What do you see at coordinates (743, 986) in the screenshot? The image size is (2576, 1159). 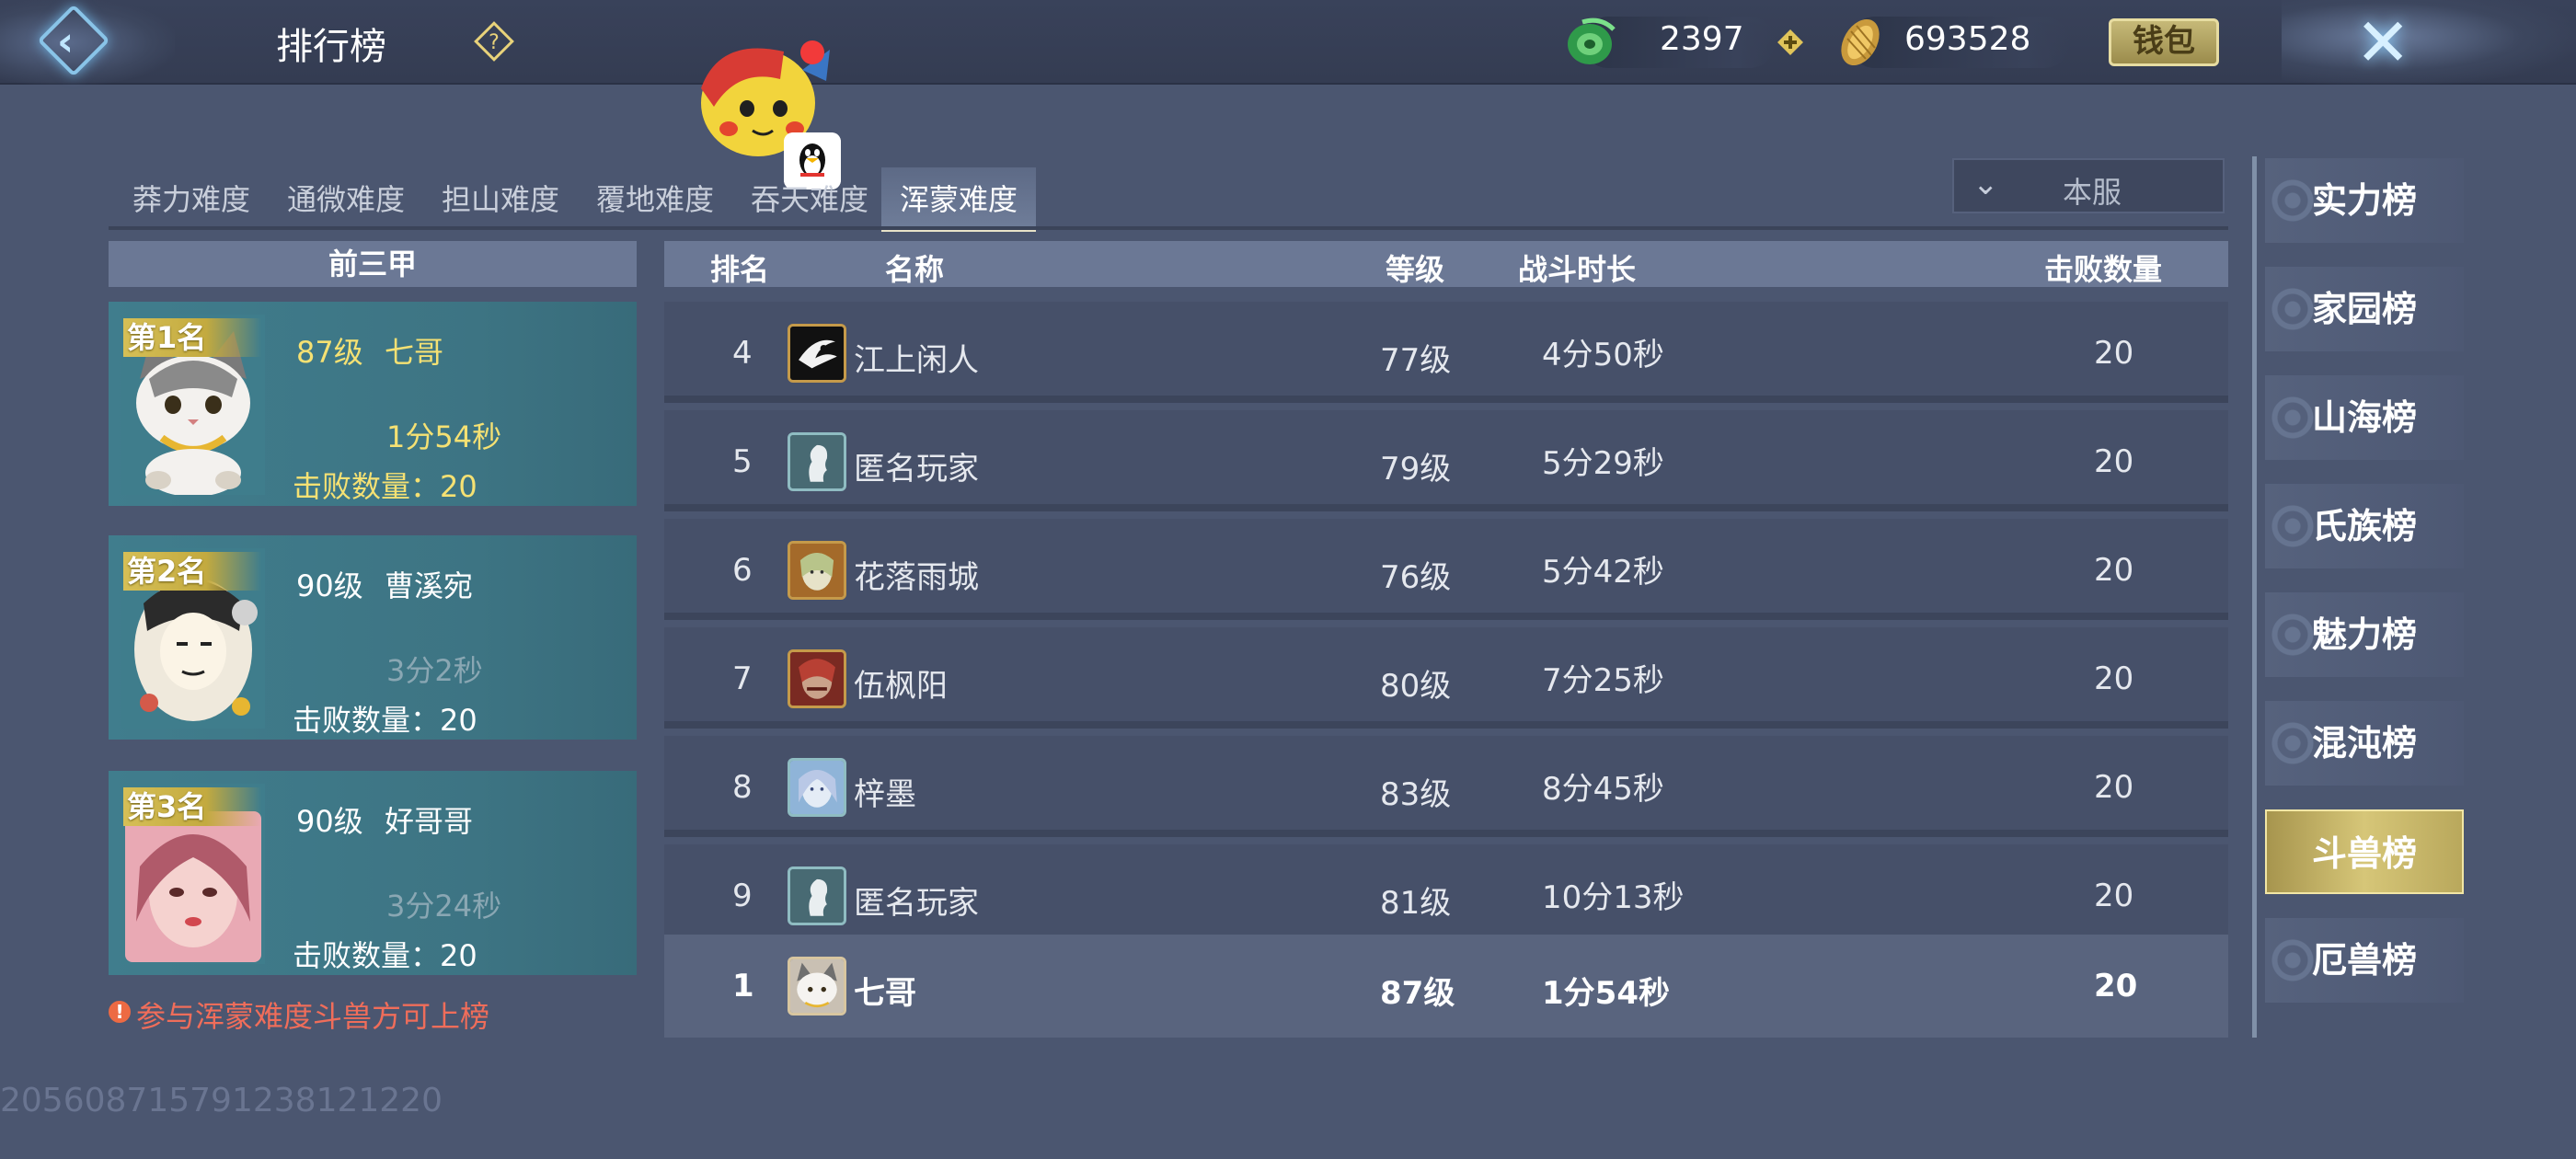 I see `rank-cell: 1` at bounding box center [743, 986].